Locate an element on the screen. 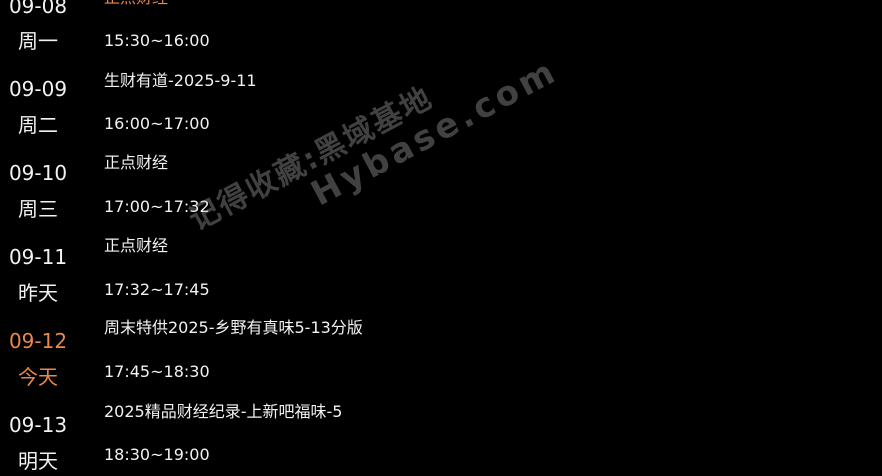  date-0910: 09-10 is located at coordinates (38, 173).